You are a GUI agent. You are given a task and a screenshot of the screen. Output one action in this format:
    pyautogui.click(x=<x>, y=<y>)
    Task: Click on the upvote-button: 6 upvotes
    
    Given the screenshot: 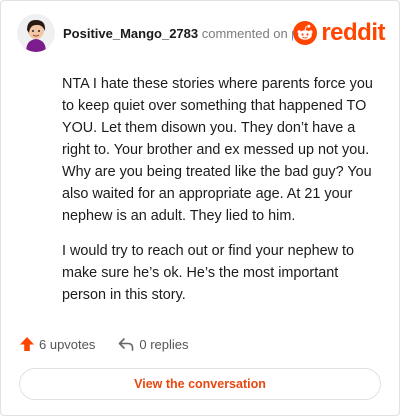 What is the action you would take?
    pyautogui.click(x=57, y=344)
    